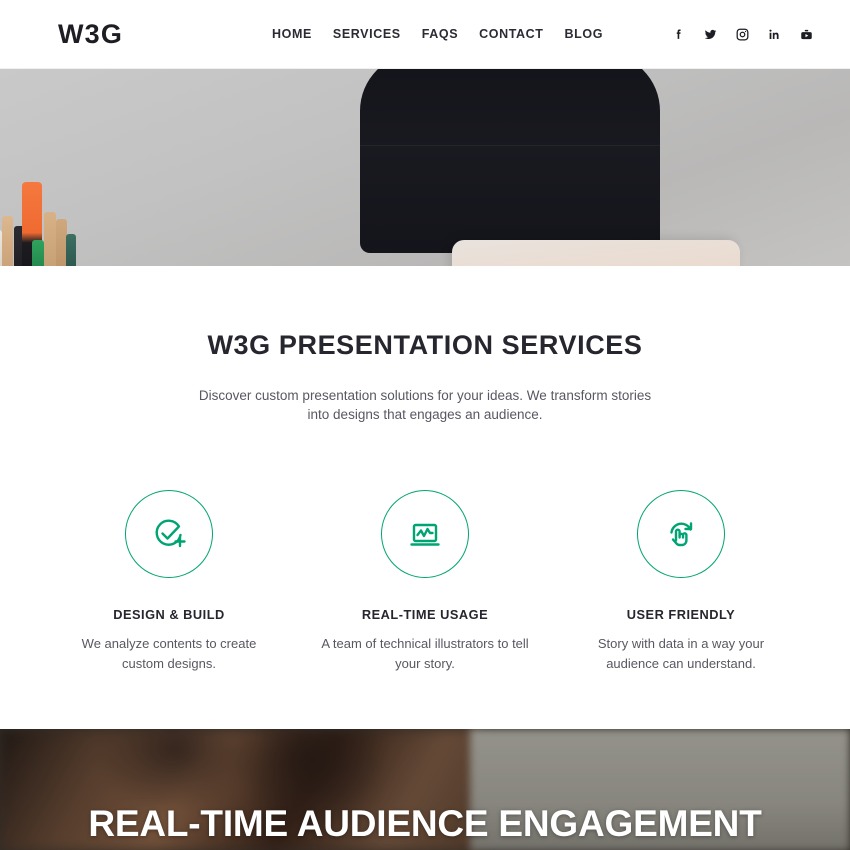 The width and height of the screenshot is (850, 850). I want to click on hero-laptop, so click(596, 253).